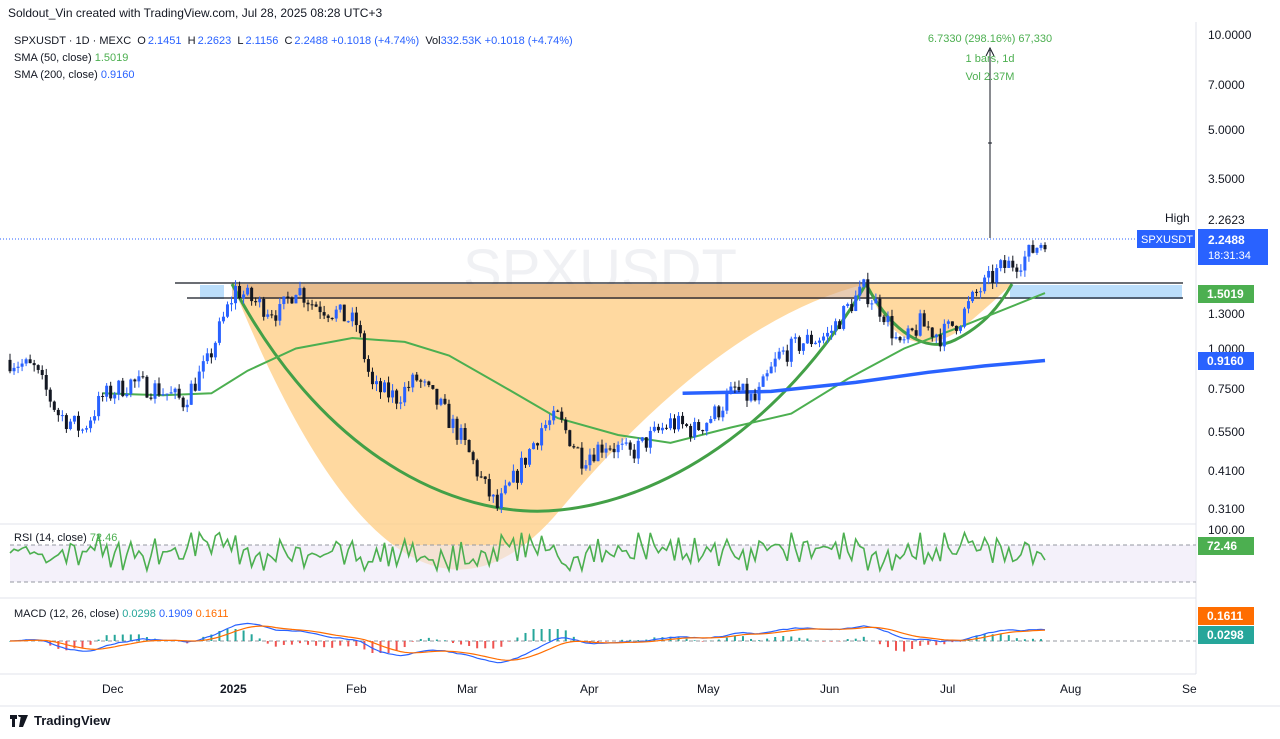  Describe the element at coordinates (1226, 220) in the screenshot. I see `high-value: 2.2623` at that location.